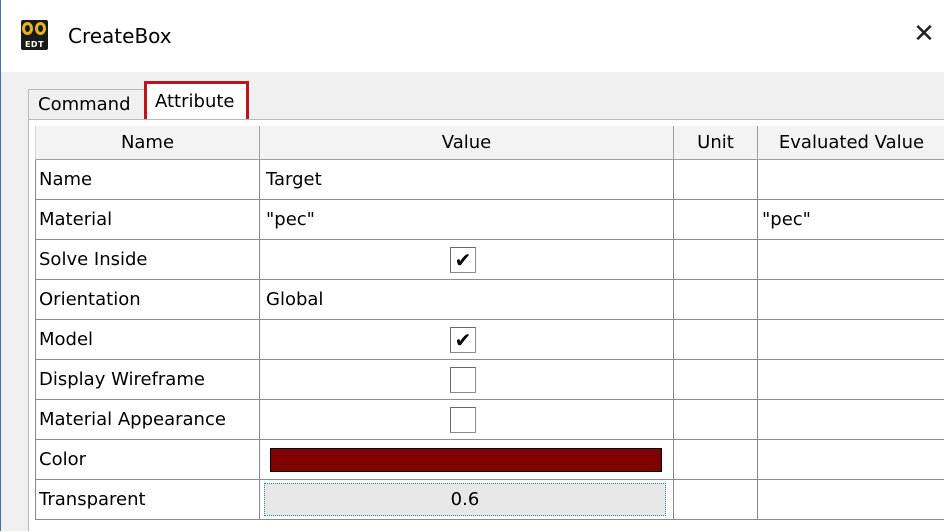 This screenshot has width=944, height=532. What do you see at coordinates (147, 420) in the screenshot?
I see `row-label: Material Appearance` at bounding box center [147, 420].